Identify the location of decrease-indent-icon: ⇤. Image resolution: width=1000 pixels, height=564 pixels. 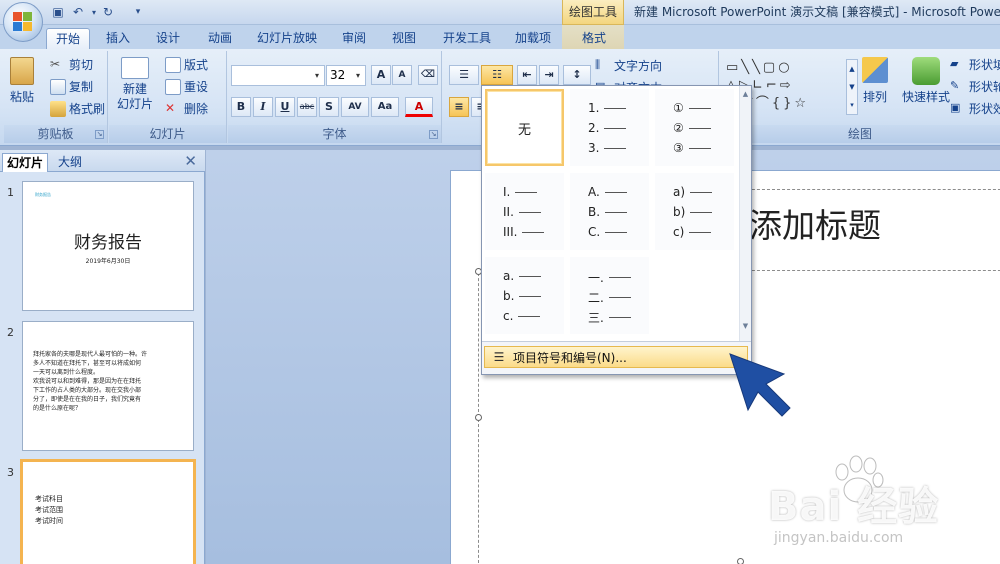
(527, 75).